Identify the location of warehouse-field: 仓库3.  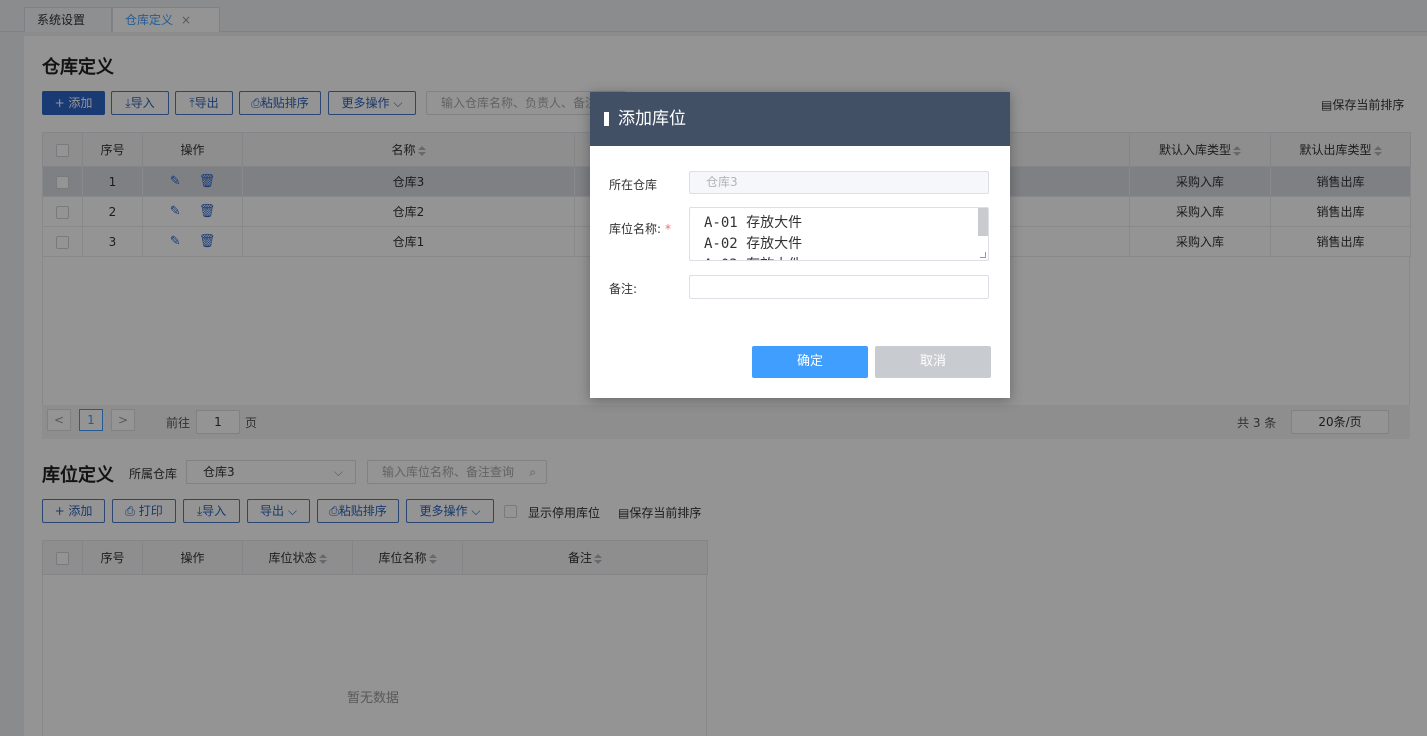
(839, 182).